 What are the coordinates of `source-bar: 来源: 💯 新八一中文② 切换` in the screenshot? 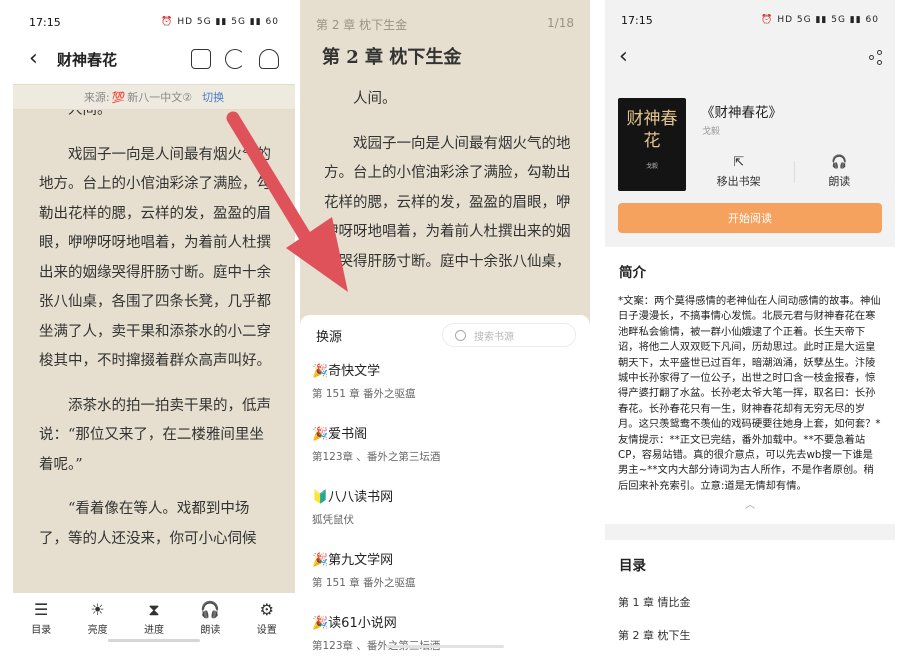 It's located at (154, 97).